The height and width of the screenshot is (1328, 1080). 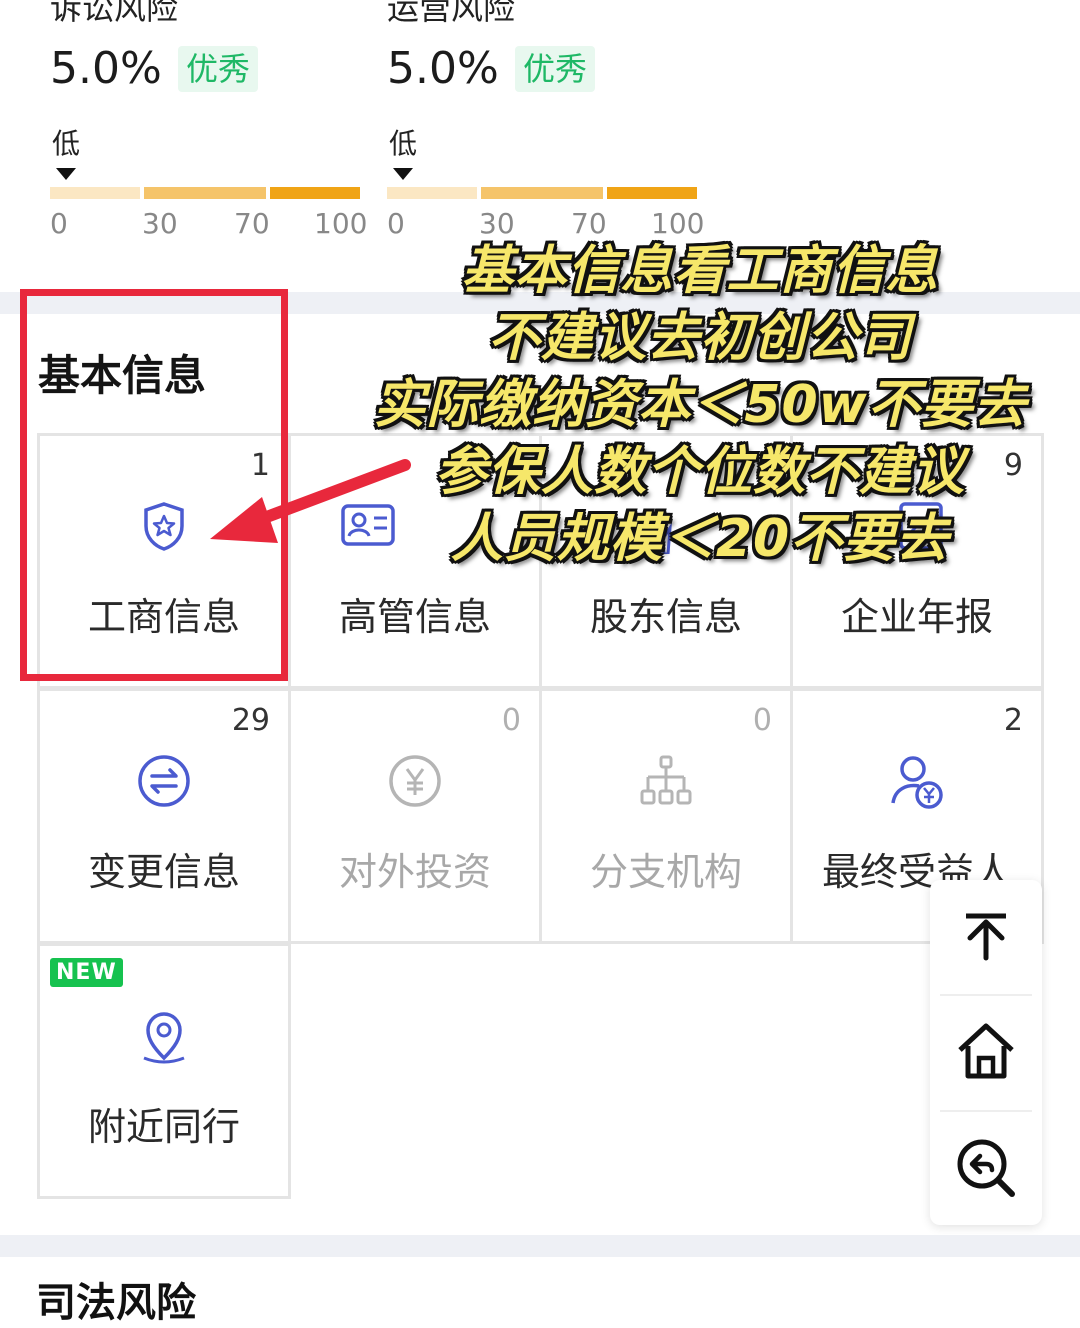 I want to click on tile-change-info: 29 变更信息, so click(x=164, y=816).